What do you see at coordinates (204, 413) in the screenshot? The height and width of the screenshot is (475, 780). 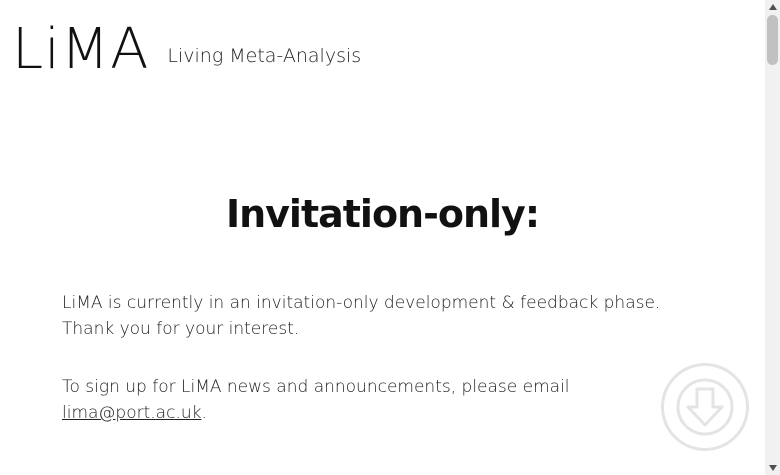 I see `signup-period: .` at bounding box center [204, 413].